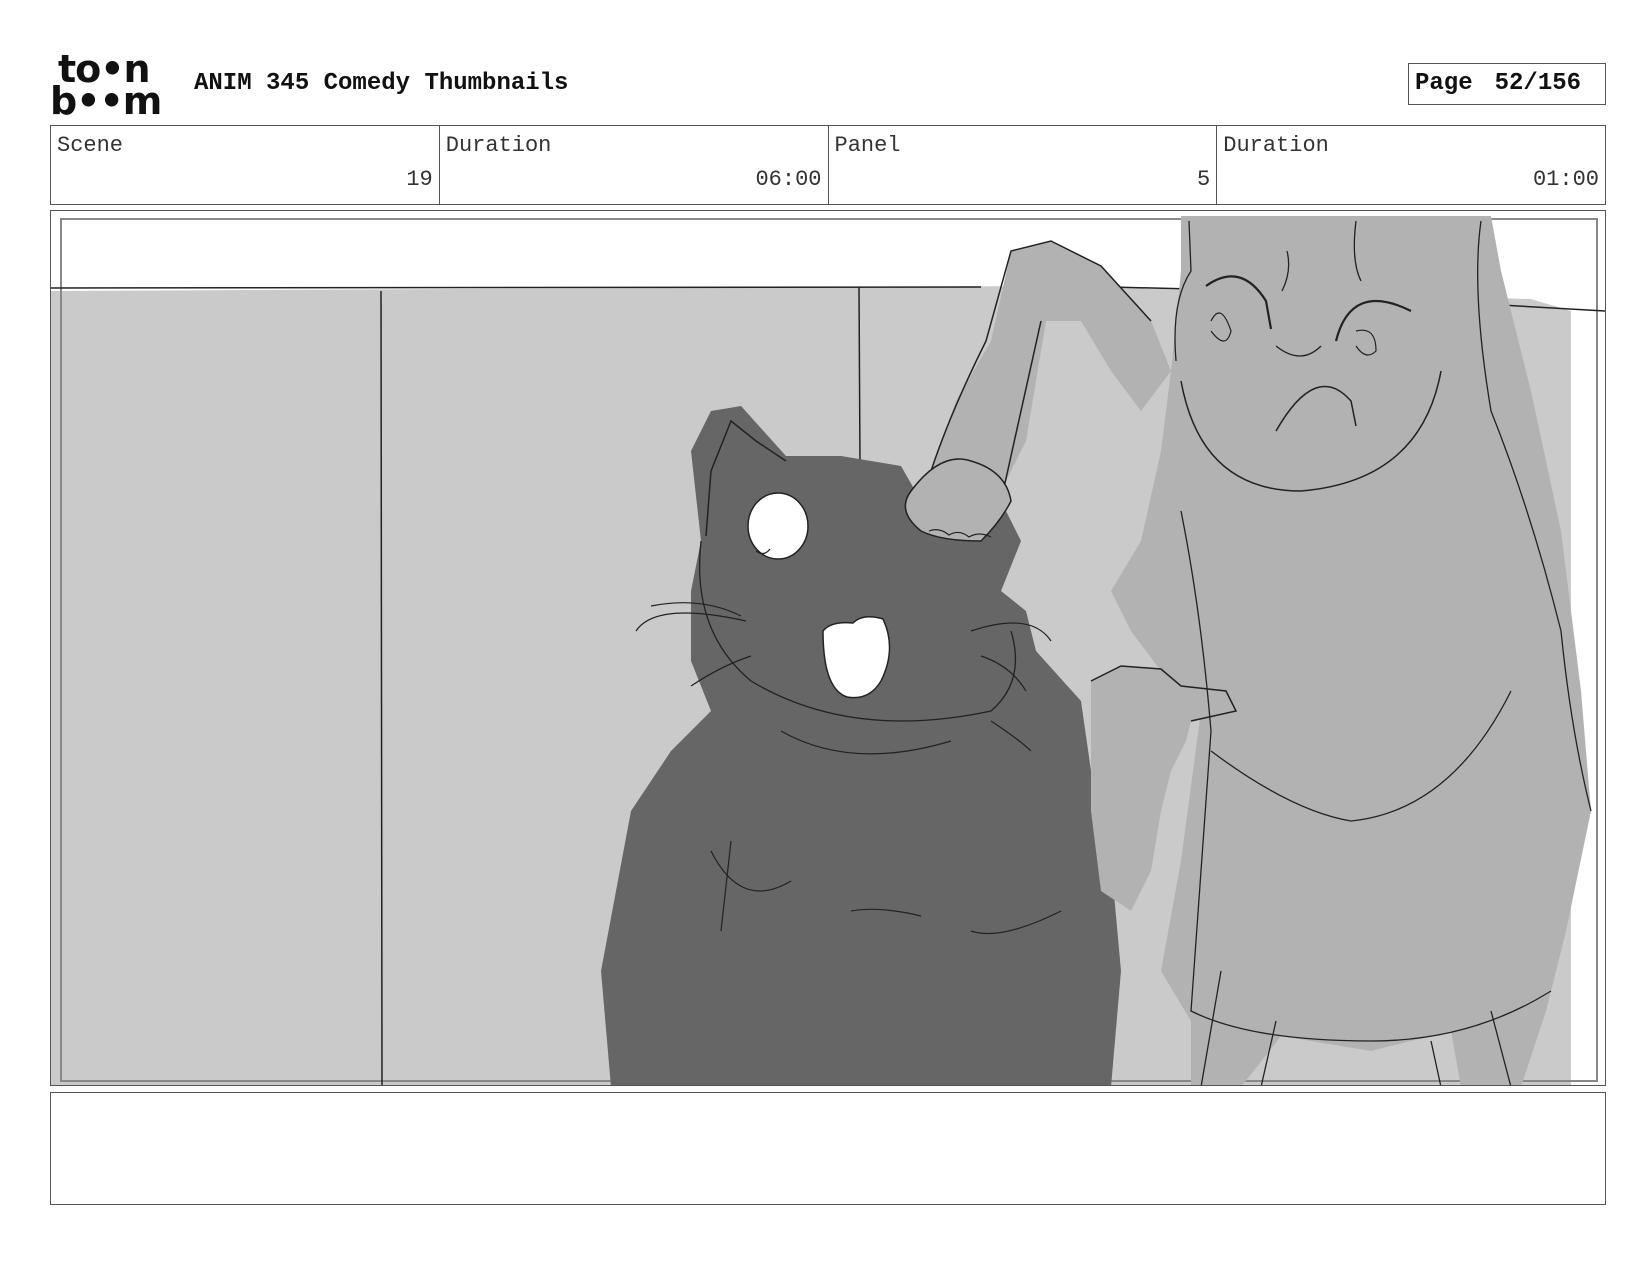 Image resolution: width=1650 pixels, height=1275 pixels. What do you see at coordinates (1276, 145) in the screenshot?
I see `panel-duration-label: Duration` at bounding box center [1276, 145].